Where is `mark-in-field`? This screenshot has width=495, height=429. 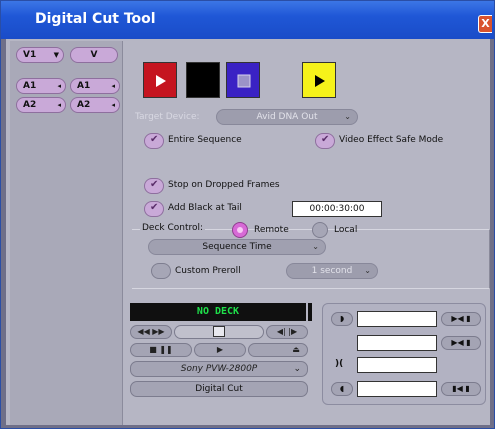 mark-in-field is located at coordinates (397, 319).